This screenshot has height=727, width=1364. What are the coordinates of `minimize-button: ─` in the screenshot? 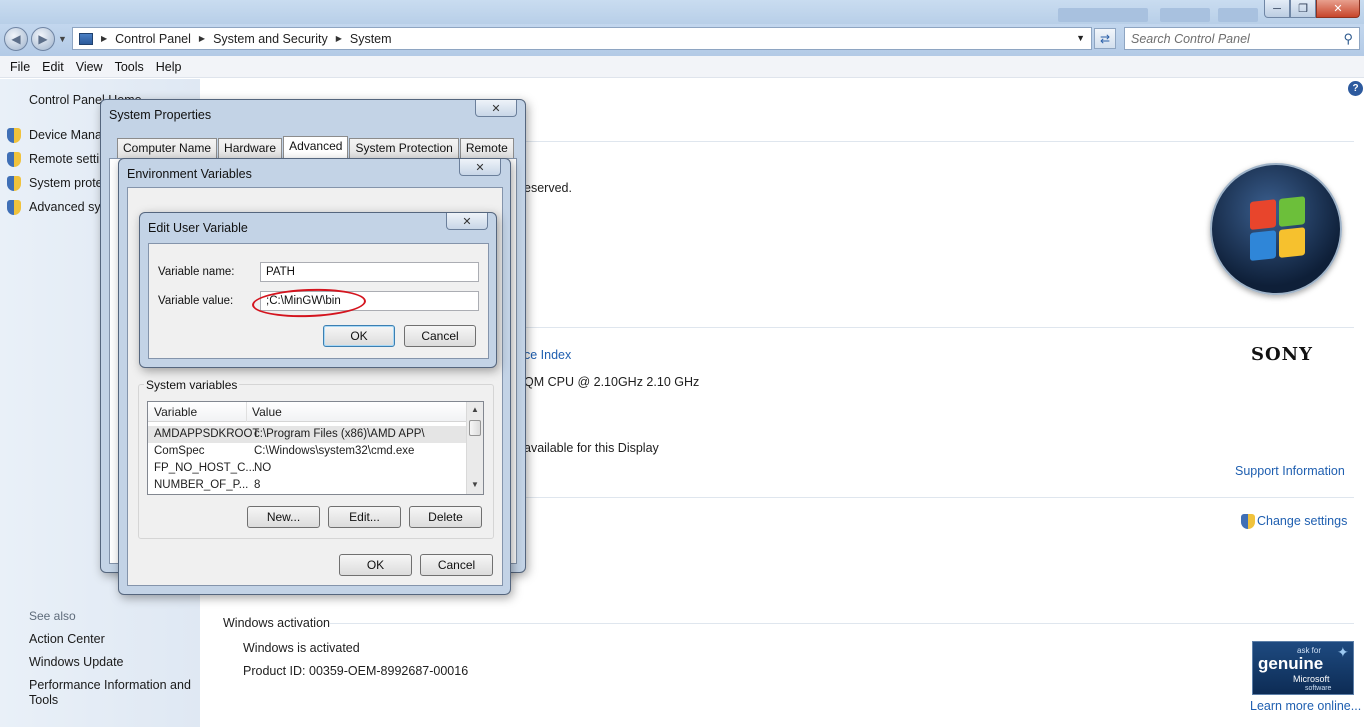 It's located at (1277, 9).